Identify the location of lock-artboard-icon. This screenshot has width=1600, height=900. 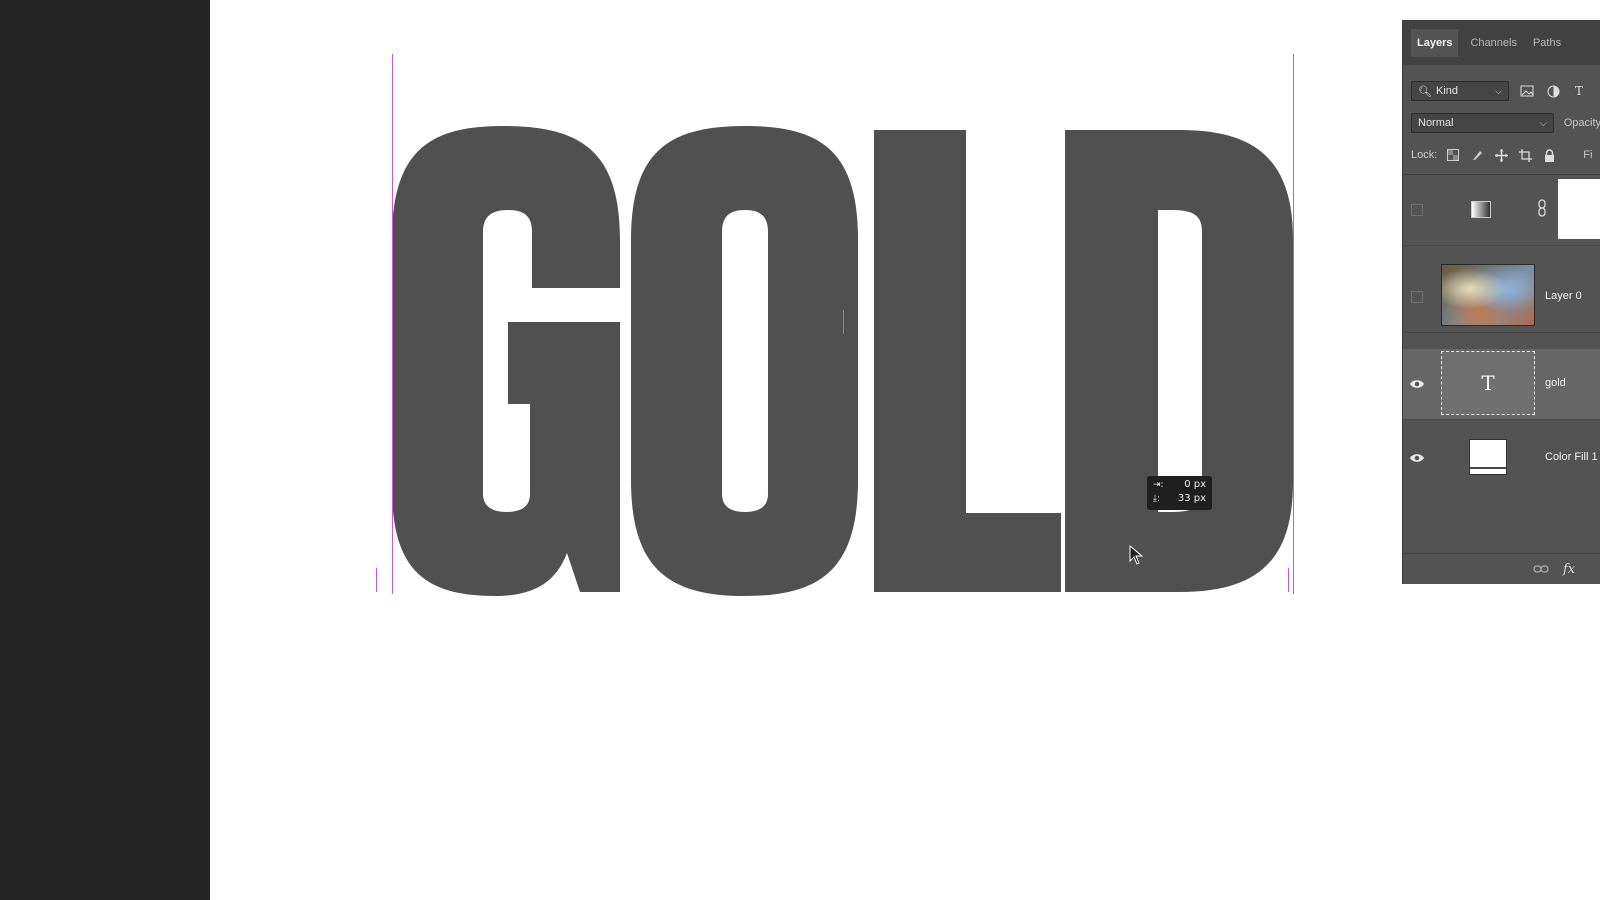
(1525, 155).